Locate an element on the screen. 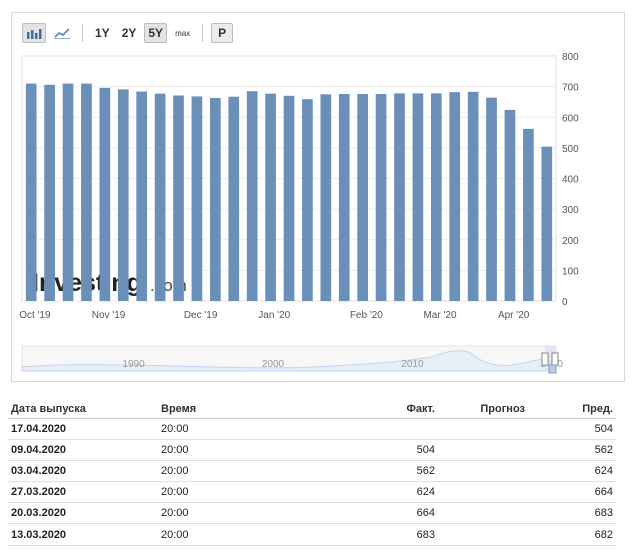 The image size is (640, 560). table-row: 03.04.2020 20:00 562 624 is located at coordinates (312, 471).